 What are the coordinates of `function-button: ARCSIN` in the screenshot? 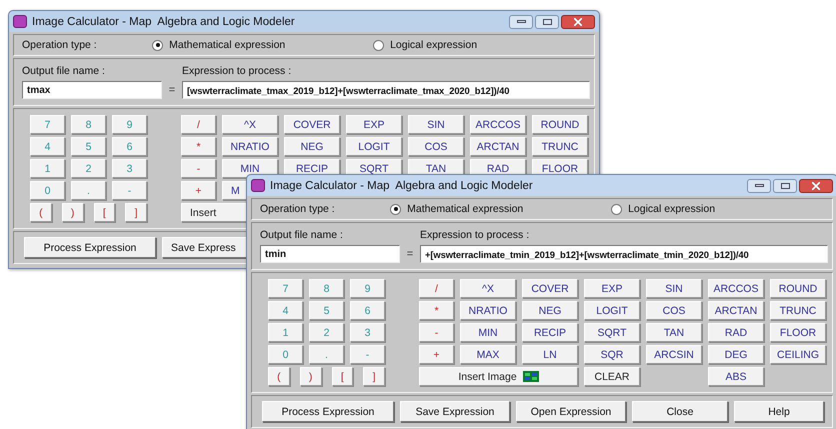 It's located at (674, 354).